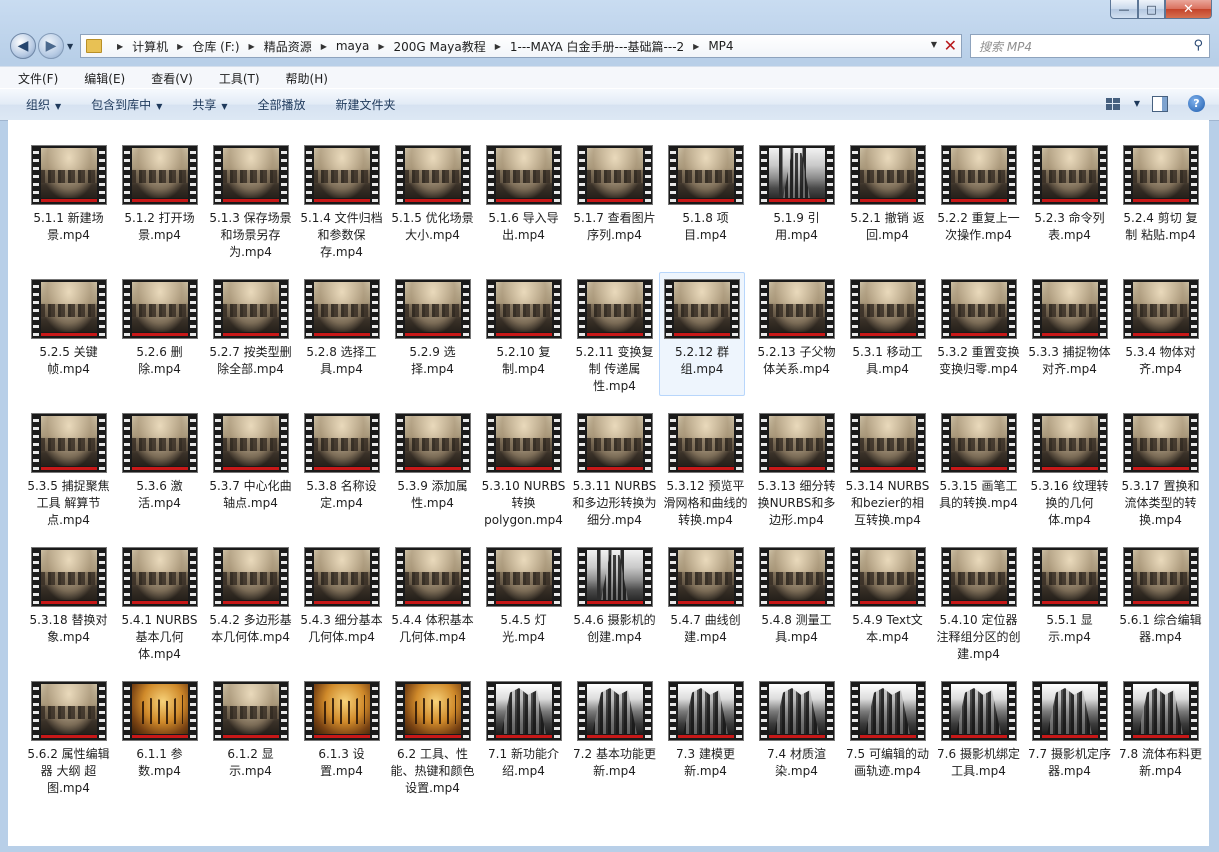  Describe the element at coordinates (1196, 103) in the screenshot. I see `help-icon: ?` at that location.